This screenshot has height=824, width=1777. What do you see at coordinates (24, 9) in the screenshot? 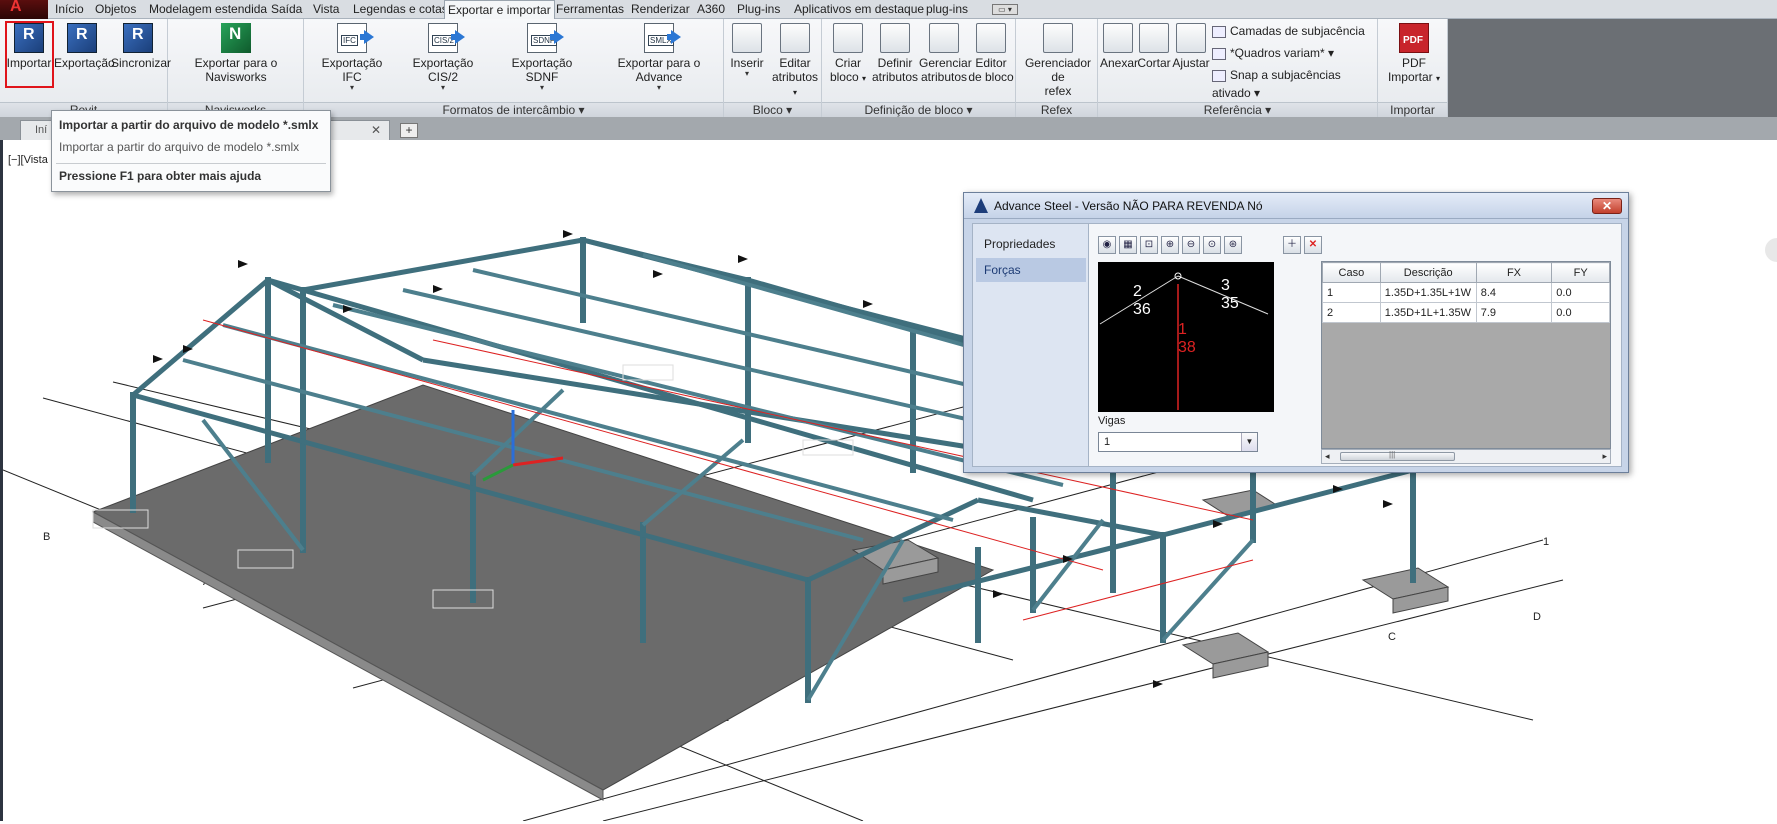
I see `application-menu-button: A` at bounding box center [24, 9].